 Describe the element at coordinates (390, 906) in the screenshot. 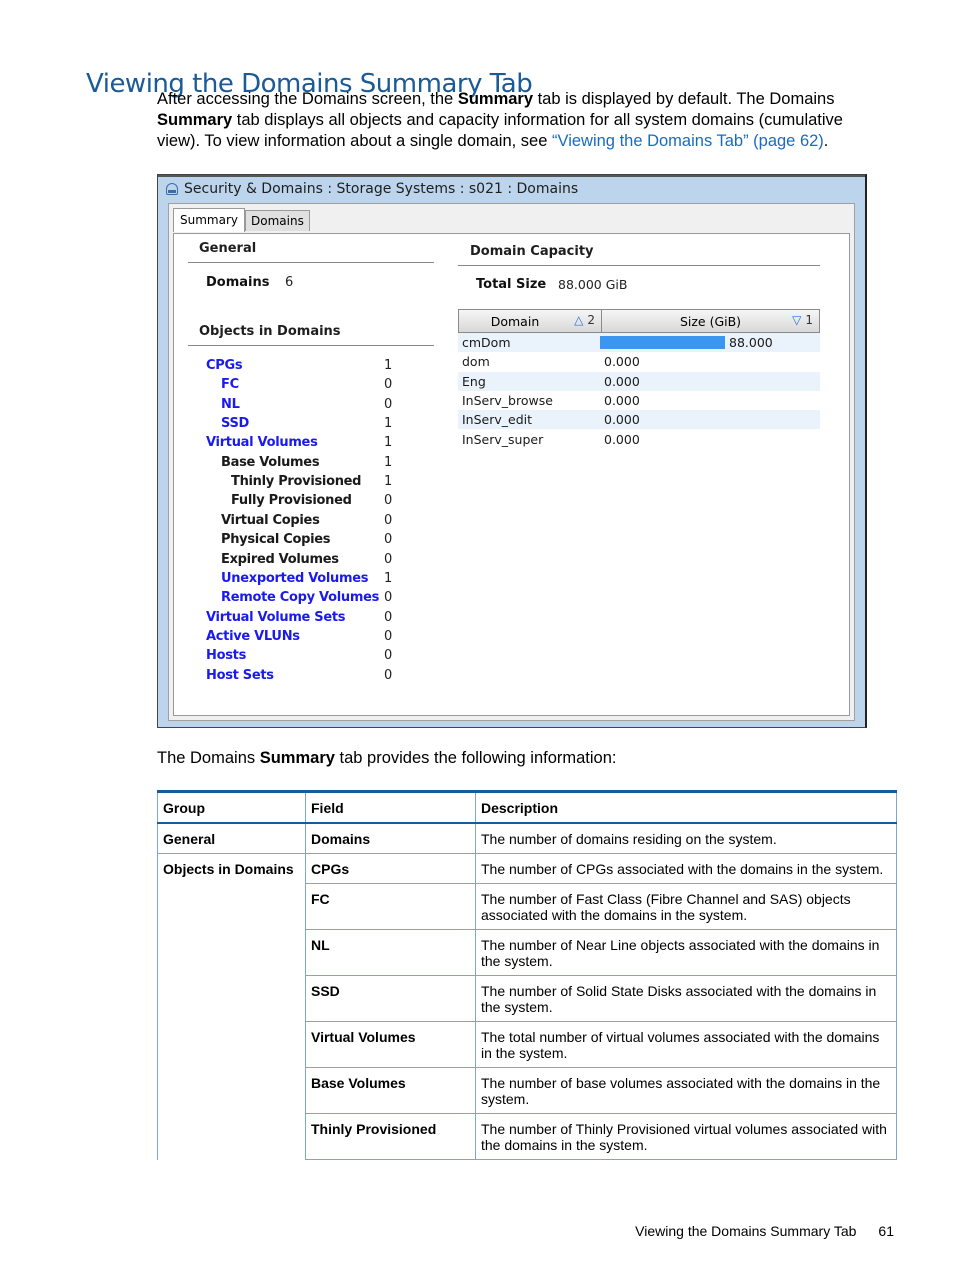

I see `cell-field: FC` at that location.